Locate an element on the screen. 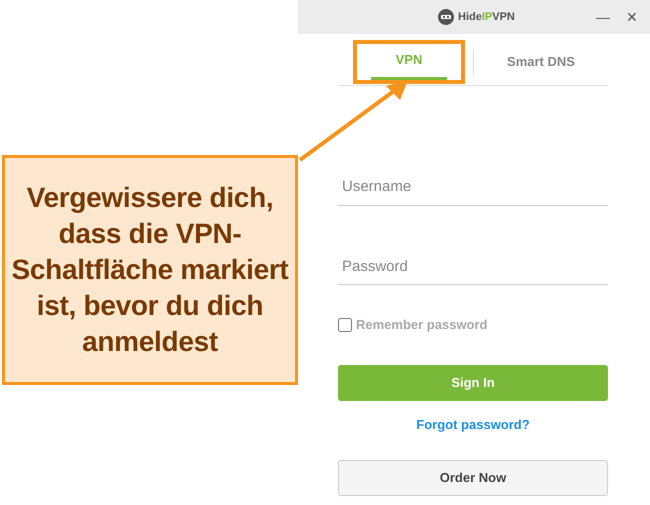 Image resolution: width=650 pixels, height=505 pixels. remember-label: Remember password is located at coordinates (422, 324).